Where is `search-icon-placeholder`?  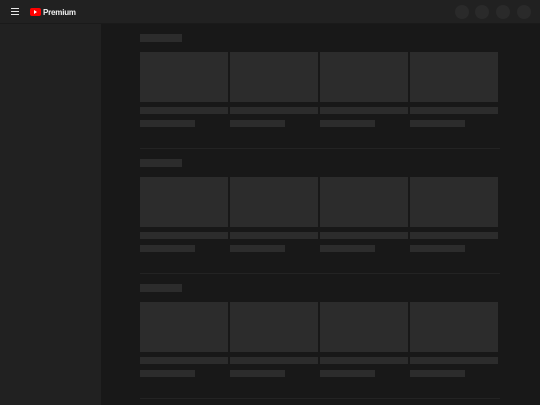 search-icon-placeholder is located at coordinates (462, 12).